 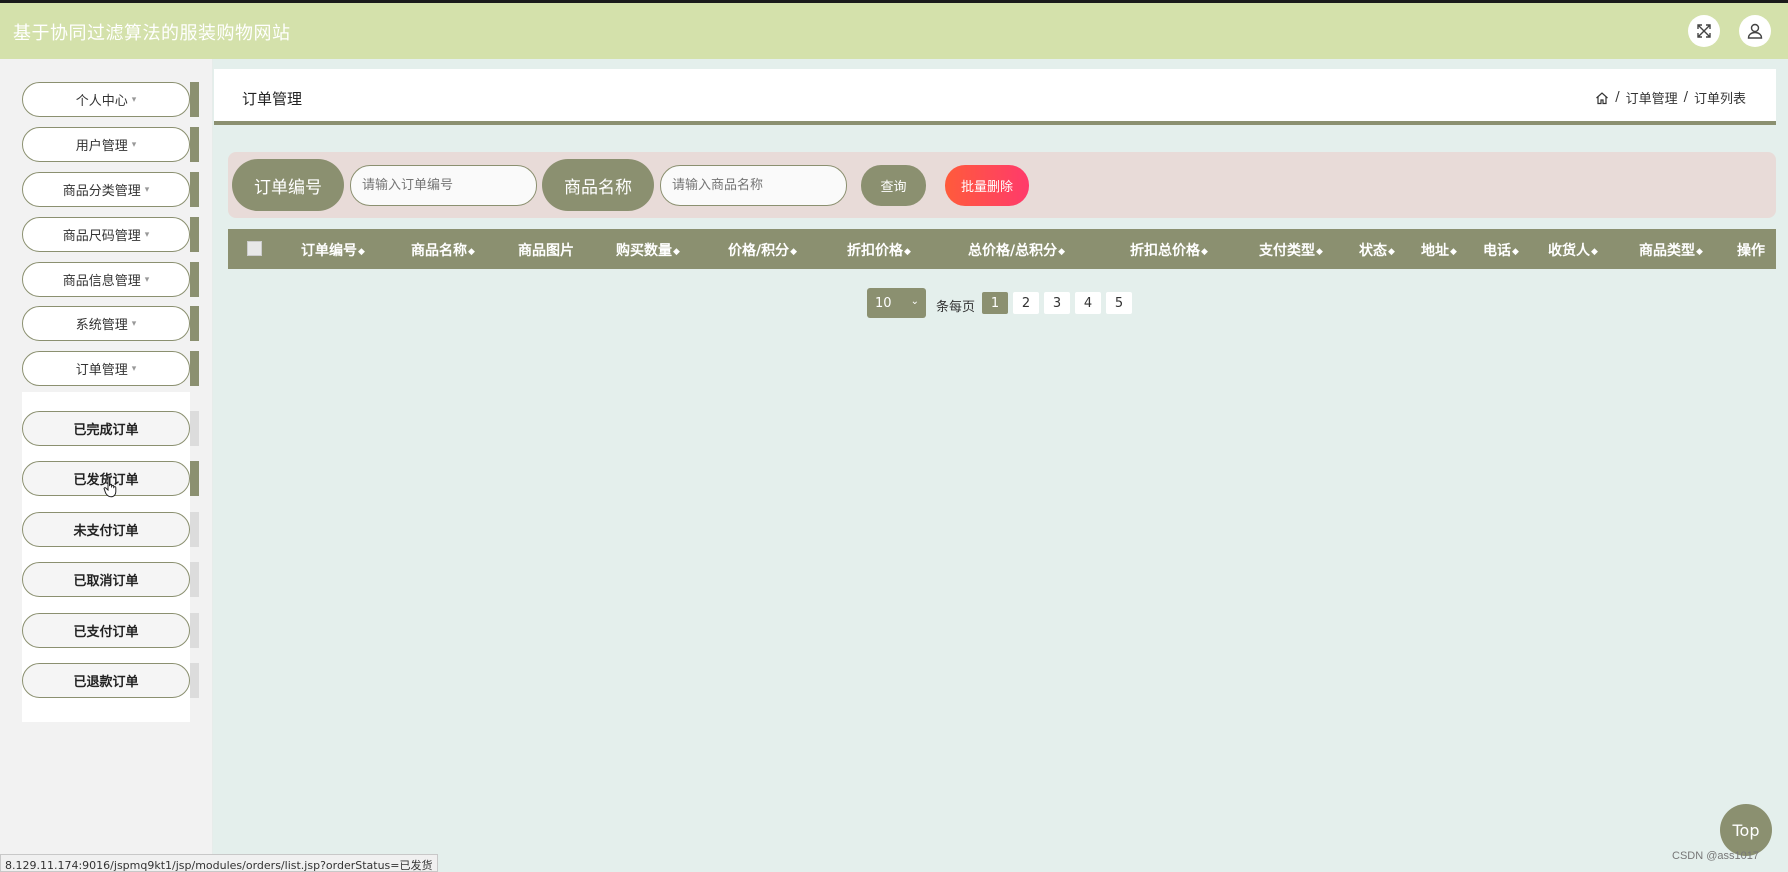 I want to click on fullscreen-icon, so click(x=1704, y=31).